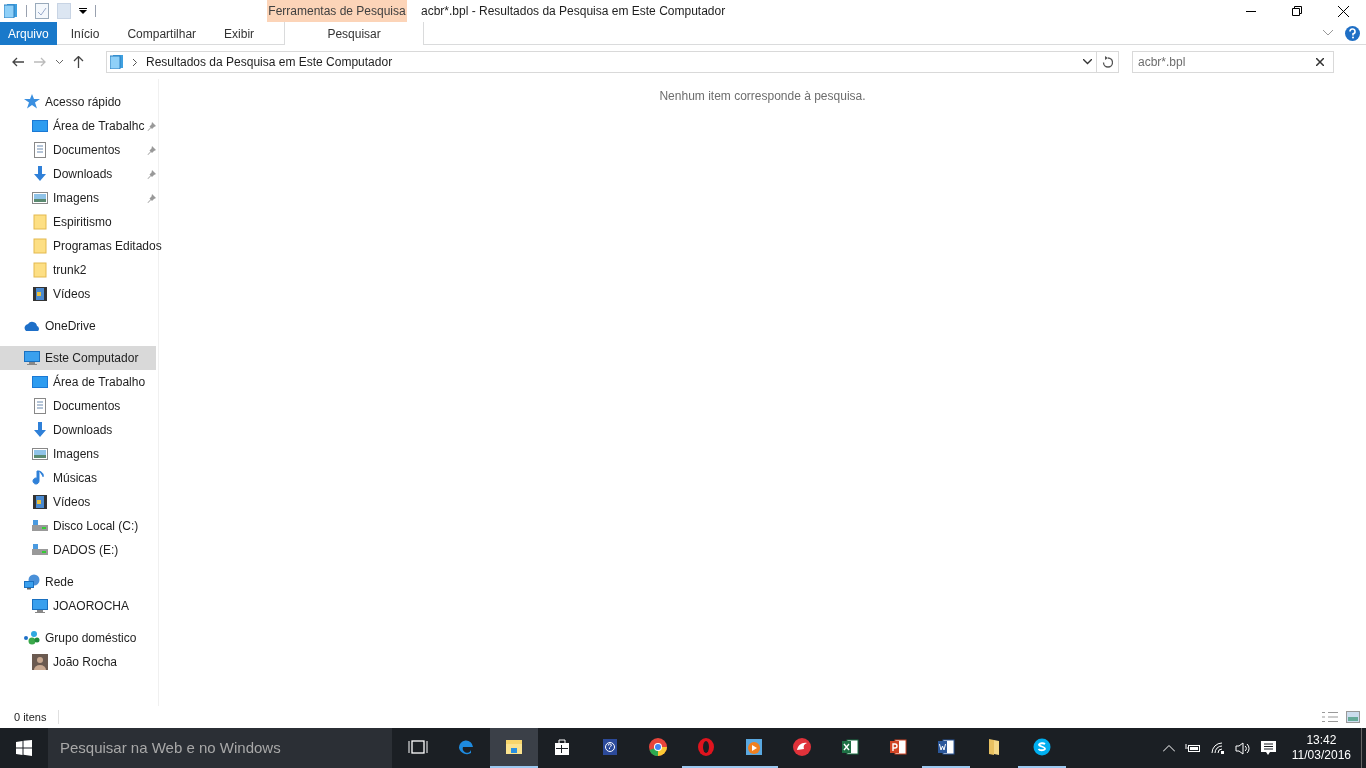 The image size is (1366, 768). What do you see at coordinates (78, 270) in the screenshot?
I see `sidebar-item: trunk2` at bounding box center [78, 270].